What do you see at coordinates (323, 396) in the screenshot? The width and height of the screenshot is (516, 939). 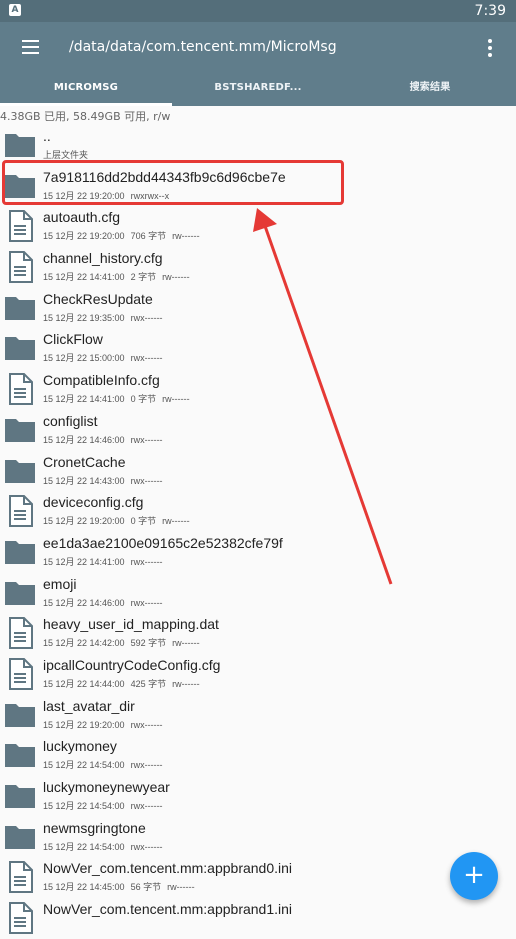 I see `annotation-arrow` at bounding box center [323, 396].